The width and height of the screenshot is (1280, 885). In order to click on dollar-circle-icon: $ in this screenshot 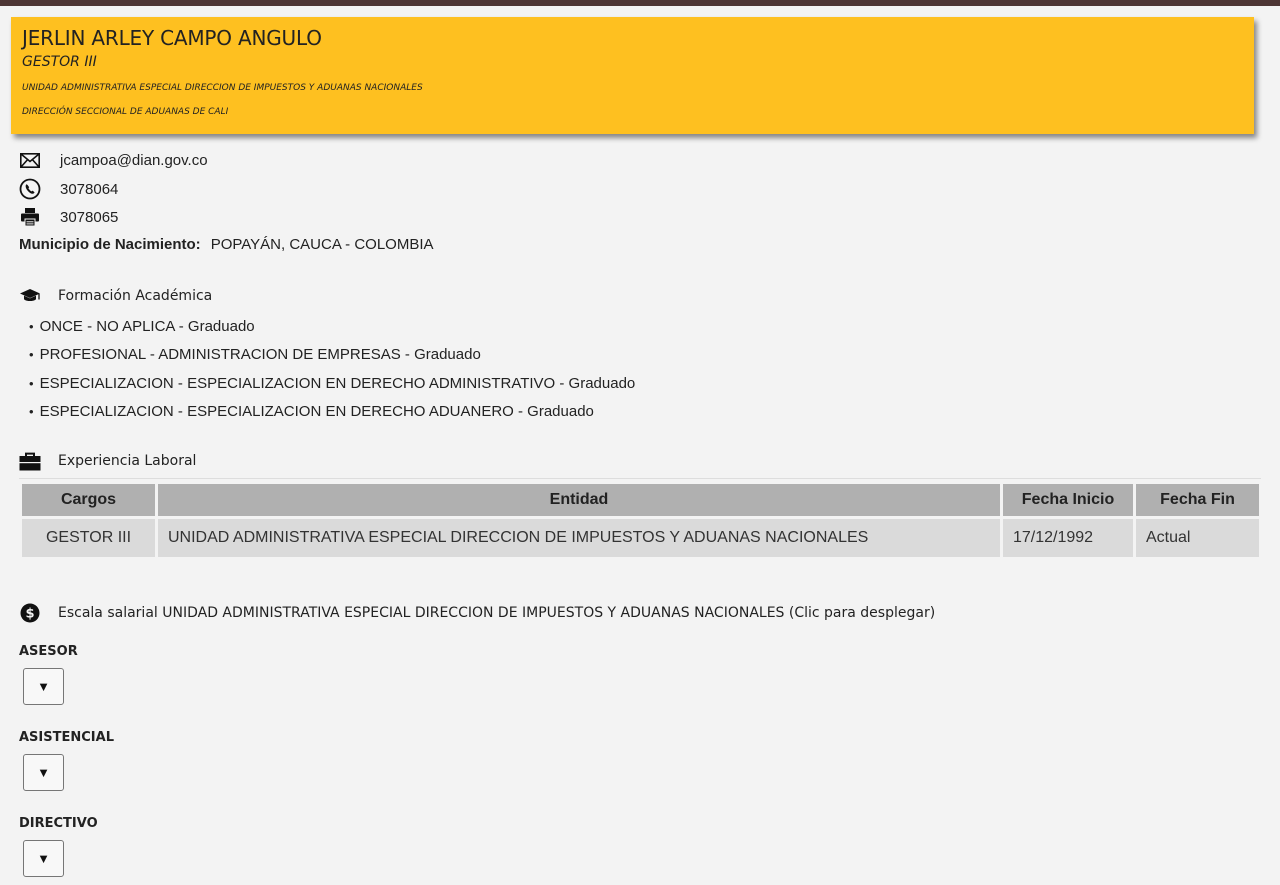, I will do `click(30, 613)`.